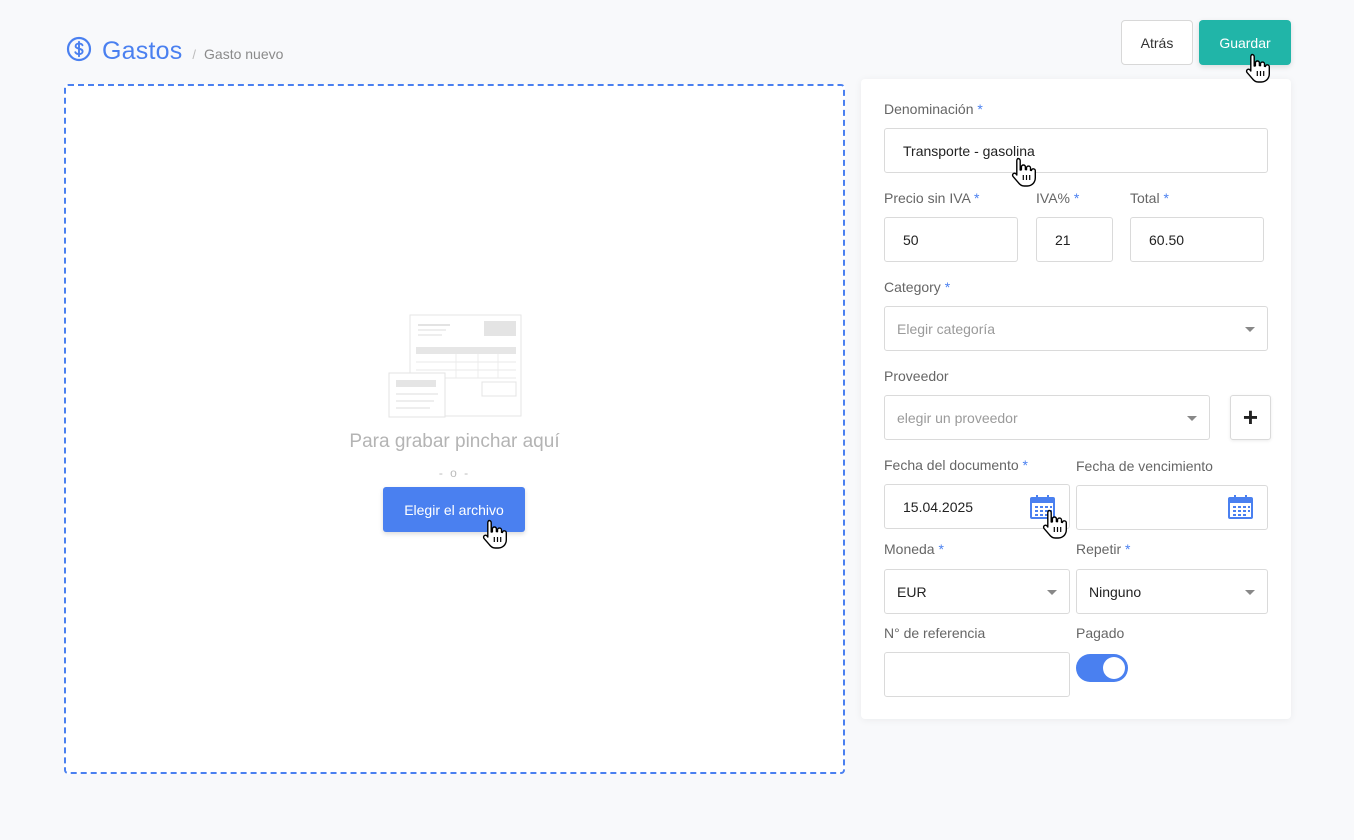  What do you see at coordinates (1149, 198) in the screenshot?
I see `total-label: Total *` at bounding box center [1149, 198].